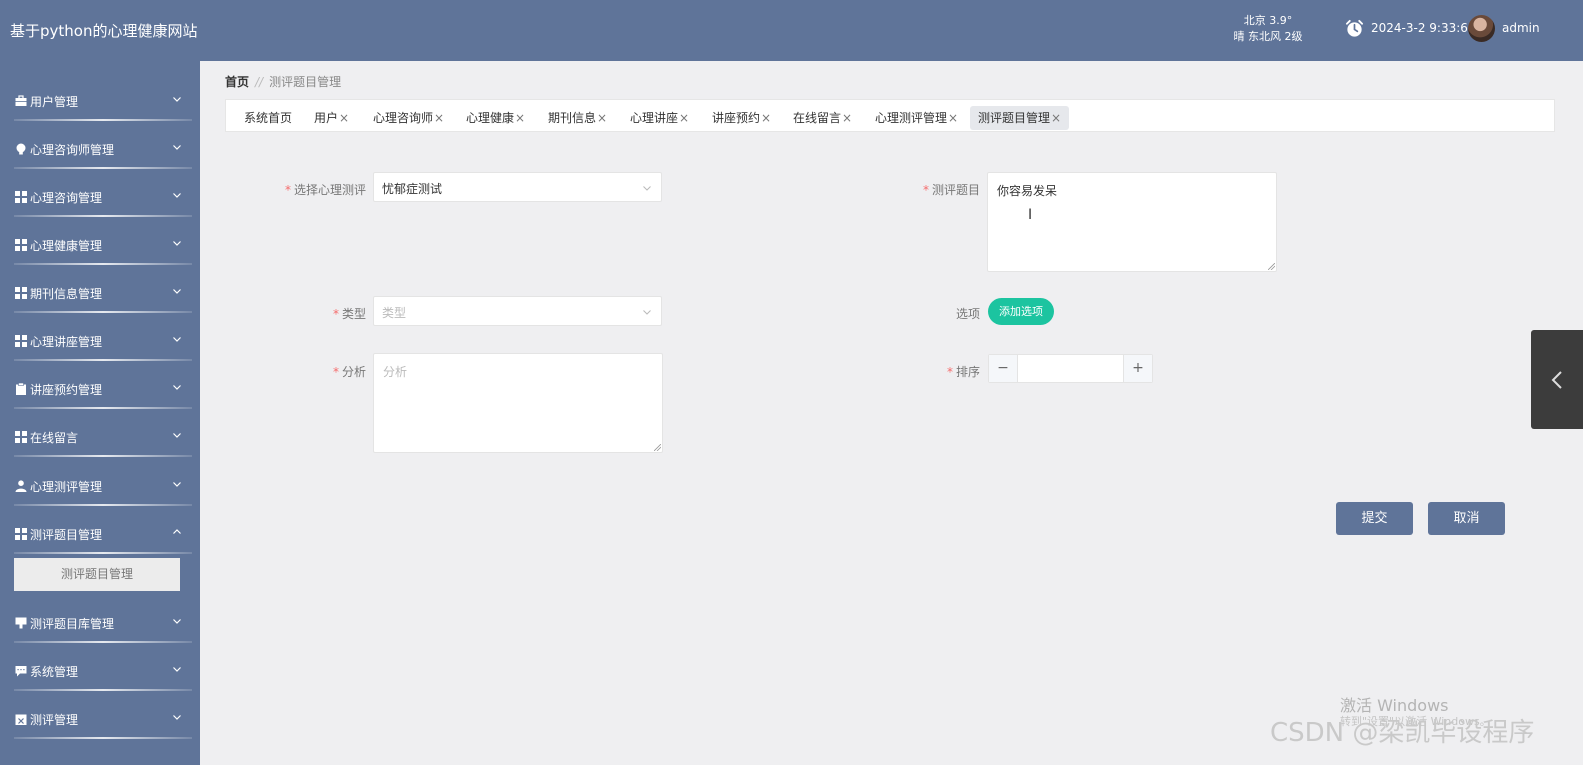 This screenshot has width=1583, height=765. I want to click on sidebar-item-label: 测评题目库管理, so click(72, 624).